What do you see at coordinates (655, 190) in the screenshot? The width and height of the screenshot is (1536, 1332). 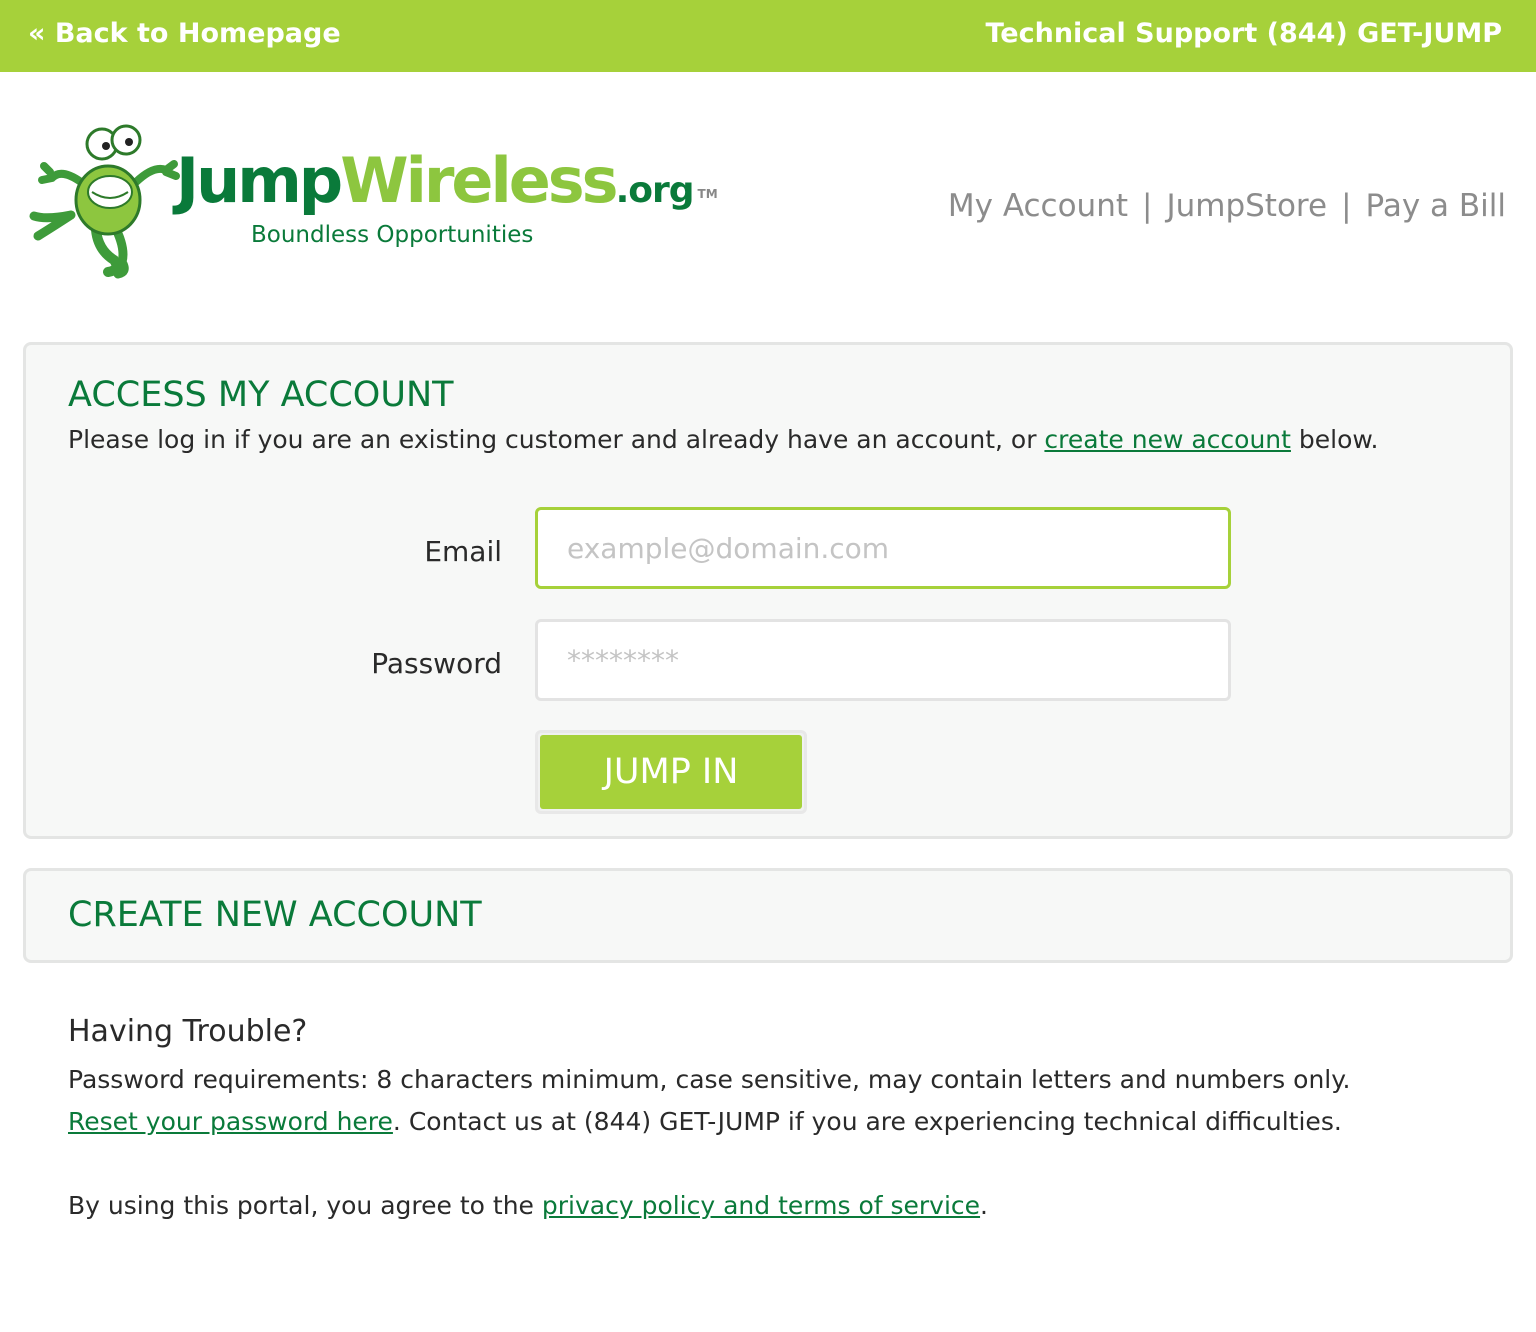 I see `brand-org-text: .org` at bounding box center [655, 190].